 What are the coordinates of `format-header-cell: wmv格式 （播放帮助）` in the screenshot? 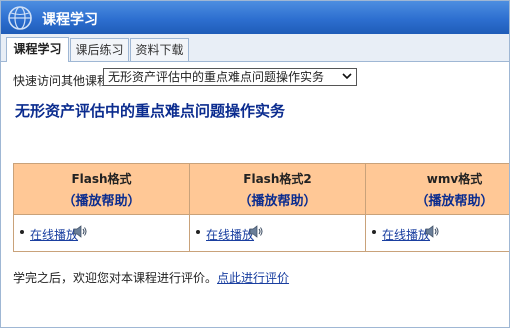 It's located at (437, 189).